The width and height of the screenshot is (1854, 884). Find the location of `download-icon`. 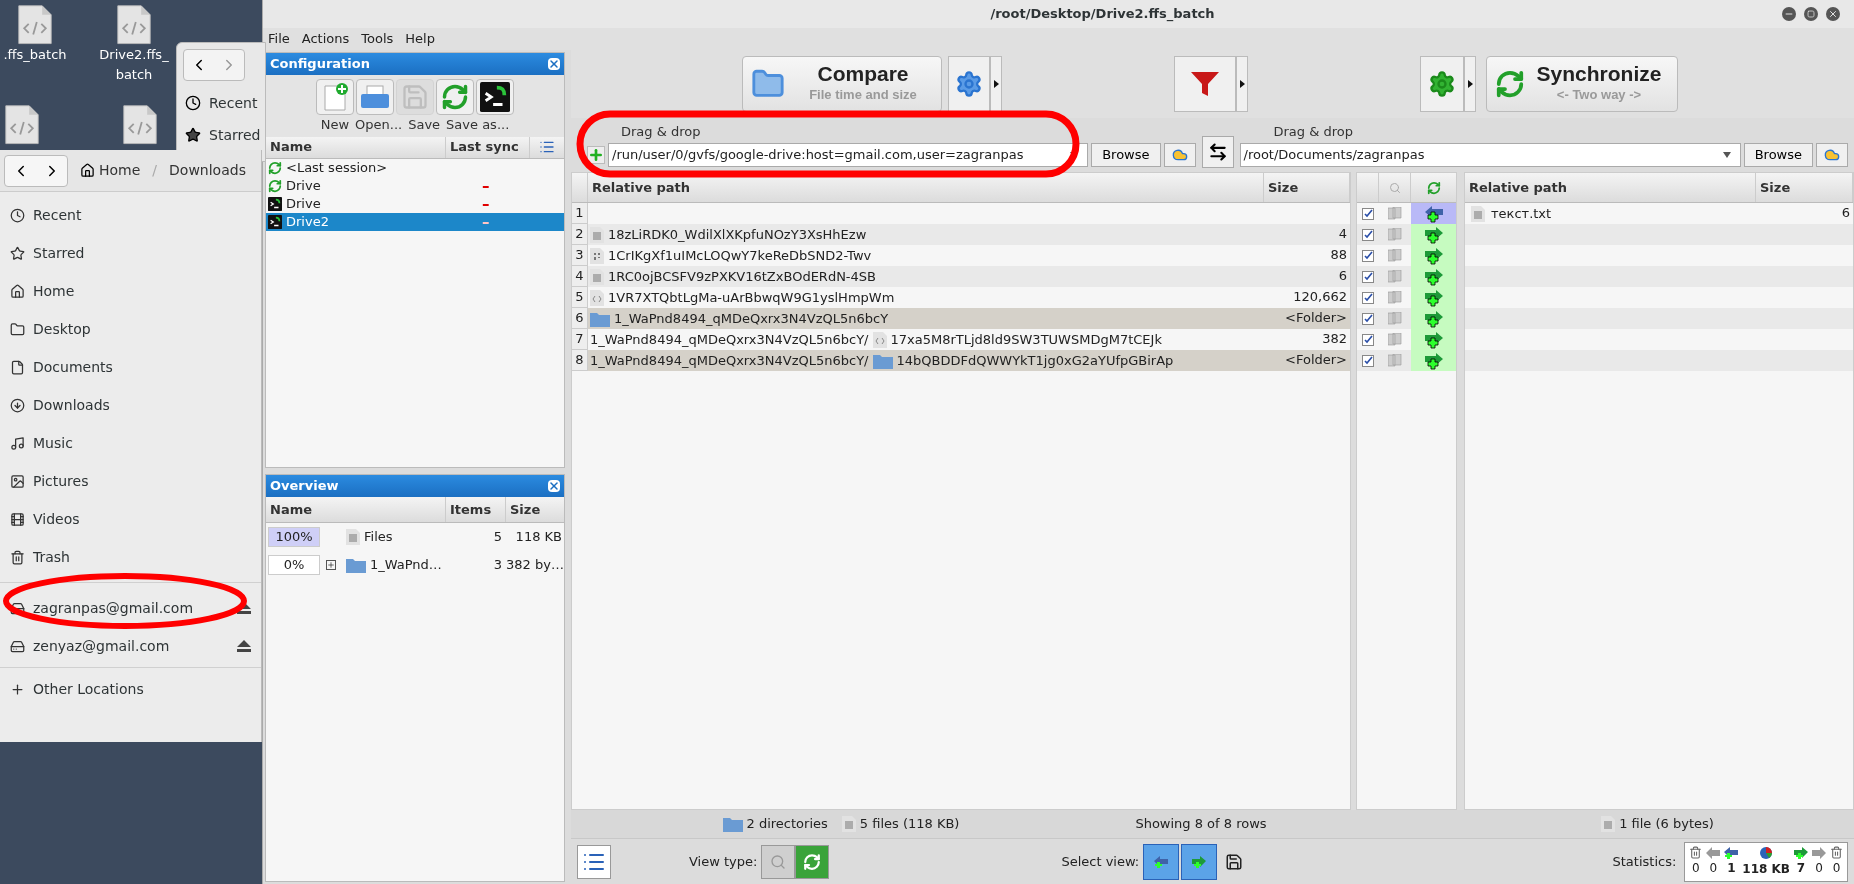

download-icon is located at coordinates (17, 405).